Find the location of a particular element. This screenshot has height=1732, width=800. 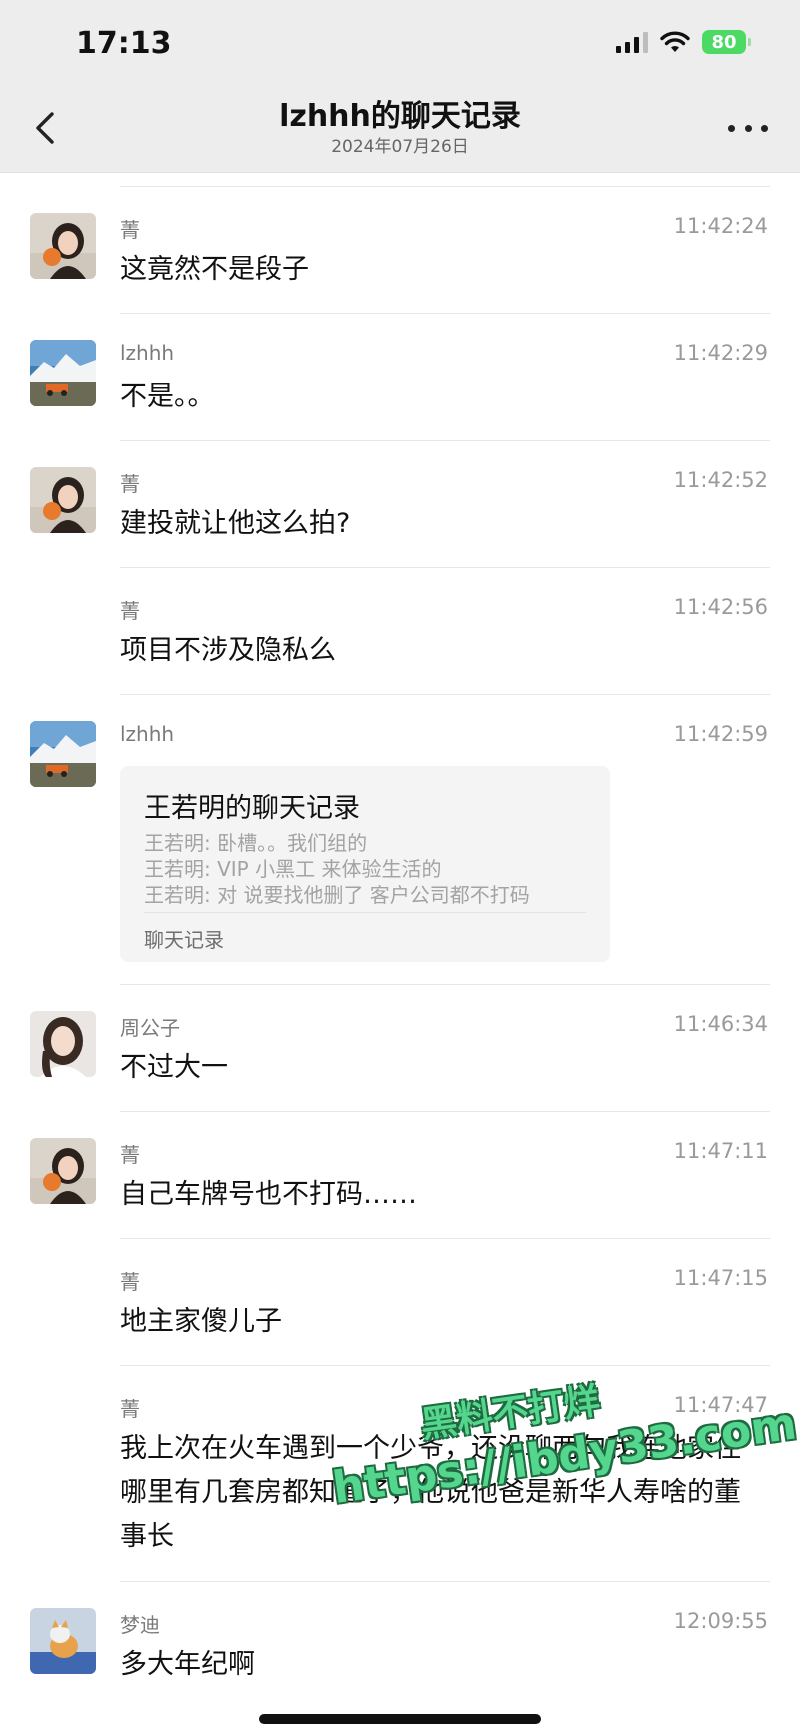

message-text: 不过大一 is located at coordinates (174, 1067).